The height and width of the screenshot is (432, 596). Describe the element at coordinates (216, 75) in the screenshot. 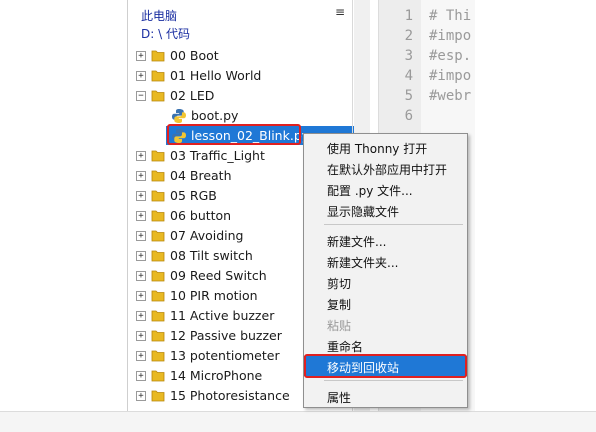

I see `folder-label: 01 Hello World` at that location.